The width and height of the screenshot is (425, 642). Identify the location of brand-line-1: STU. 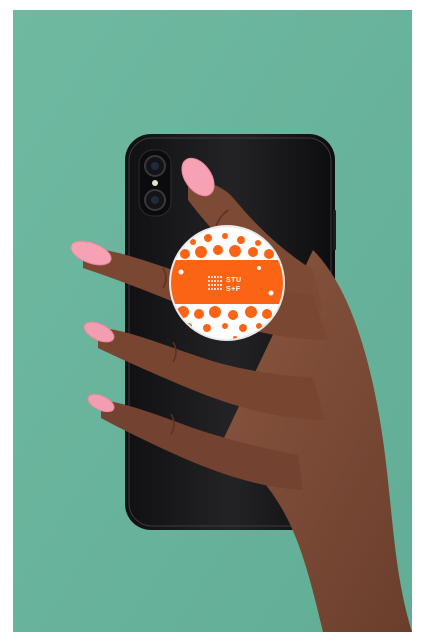
(234, 280).